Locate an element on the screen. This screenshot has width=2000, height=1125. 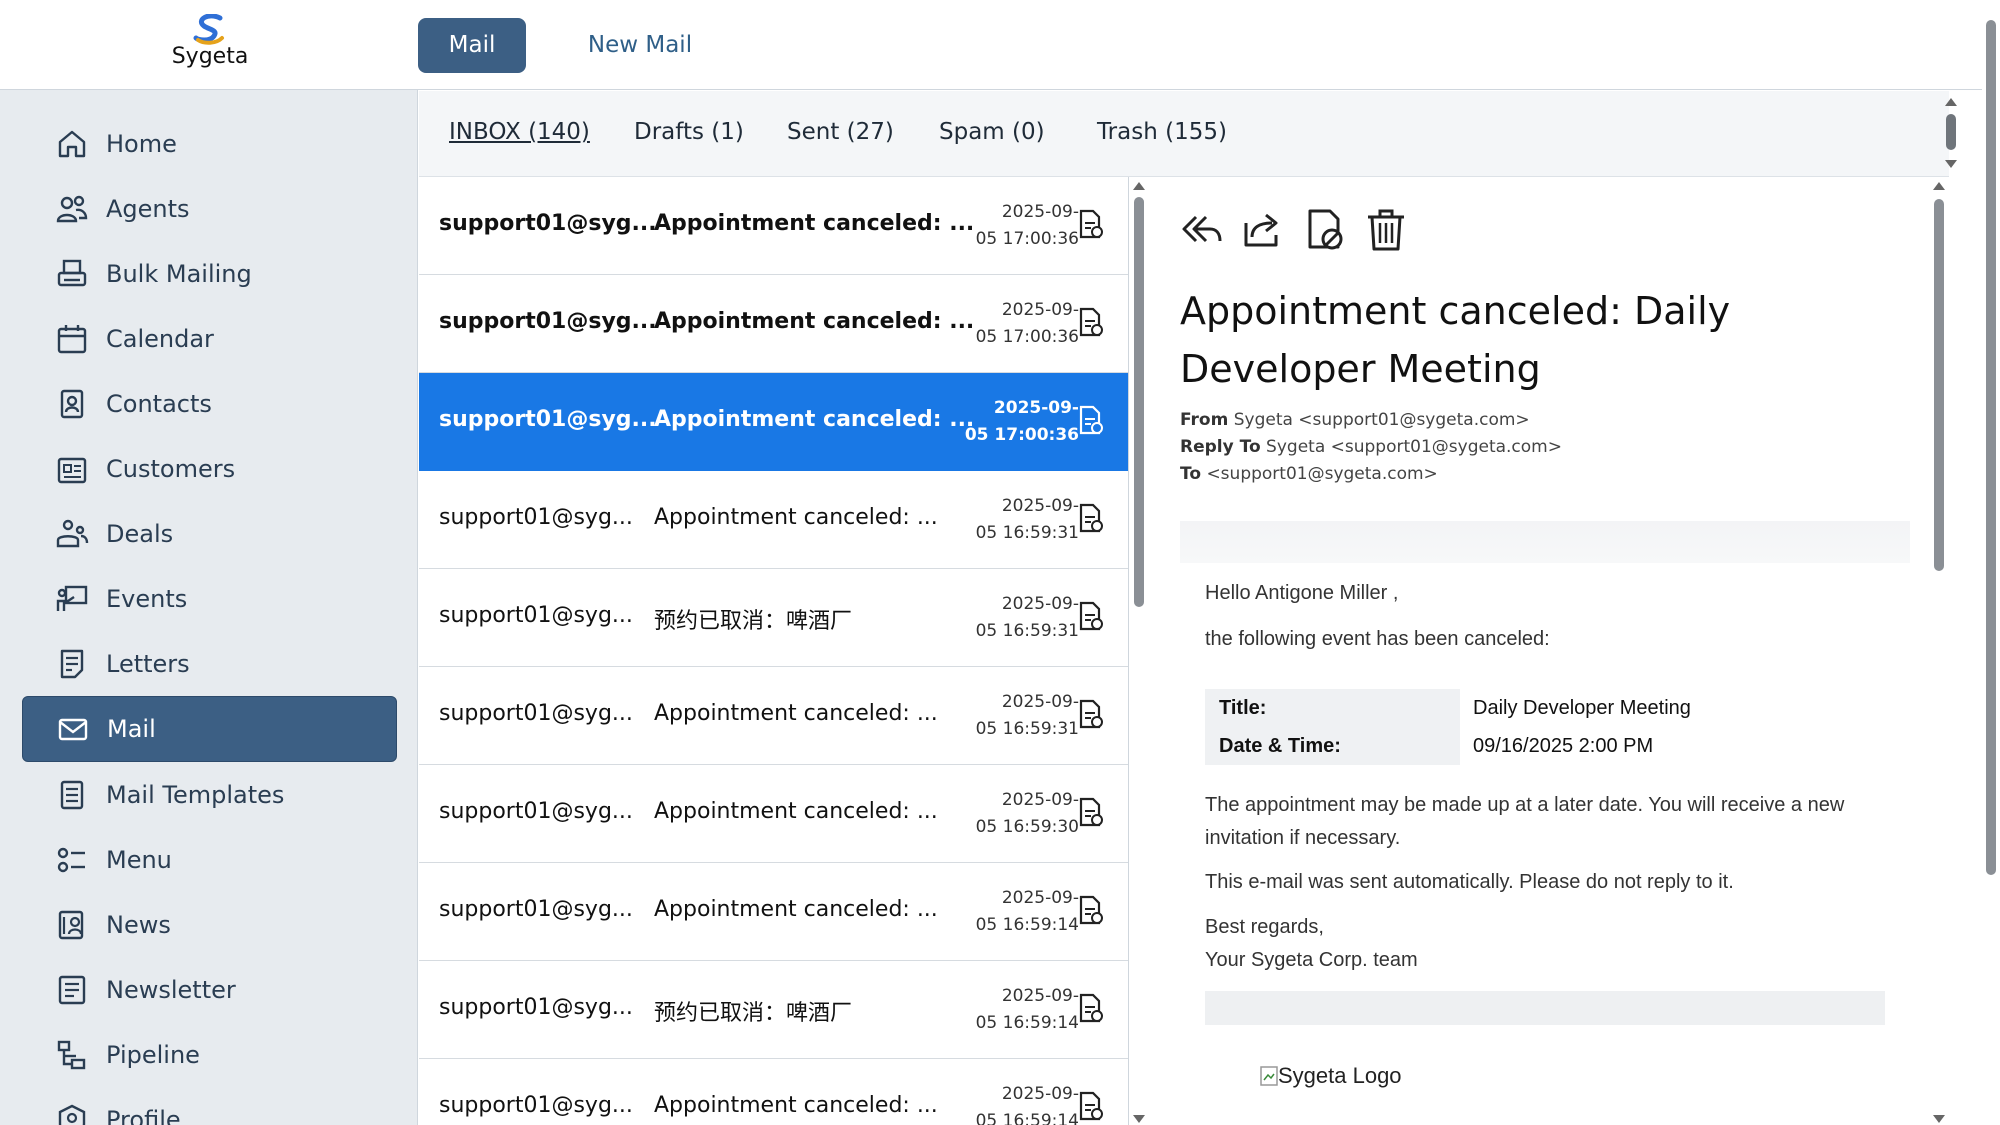
sidebar-item-mail-templates: Mail Templates is located at coordinates (209, 795).